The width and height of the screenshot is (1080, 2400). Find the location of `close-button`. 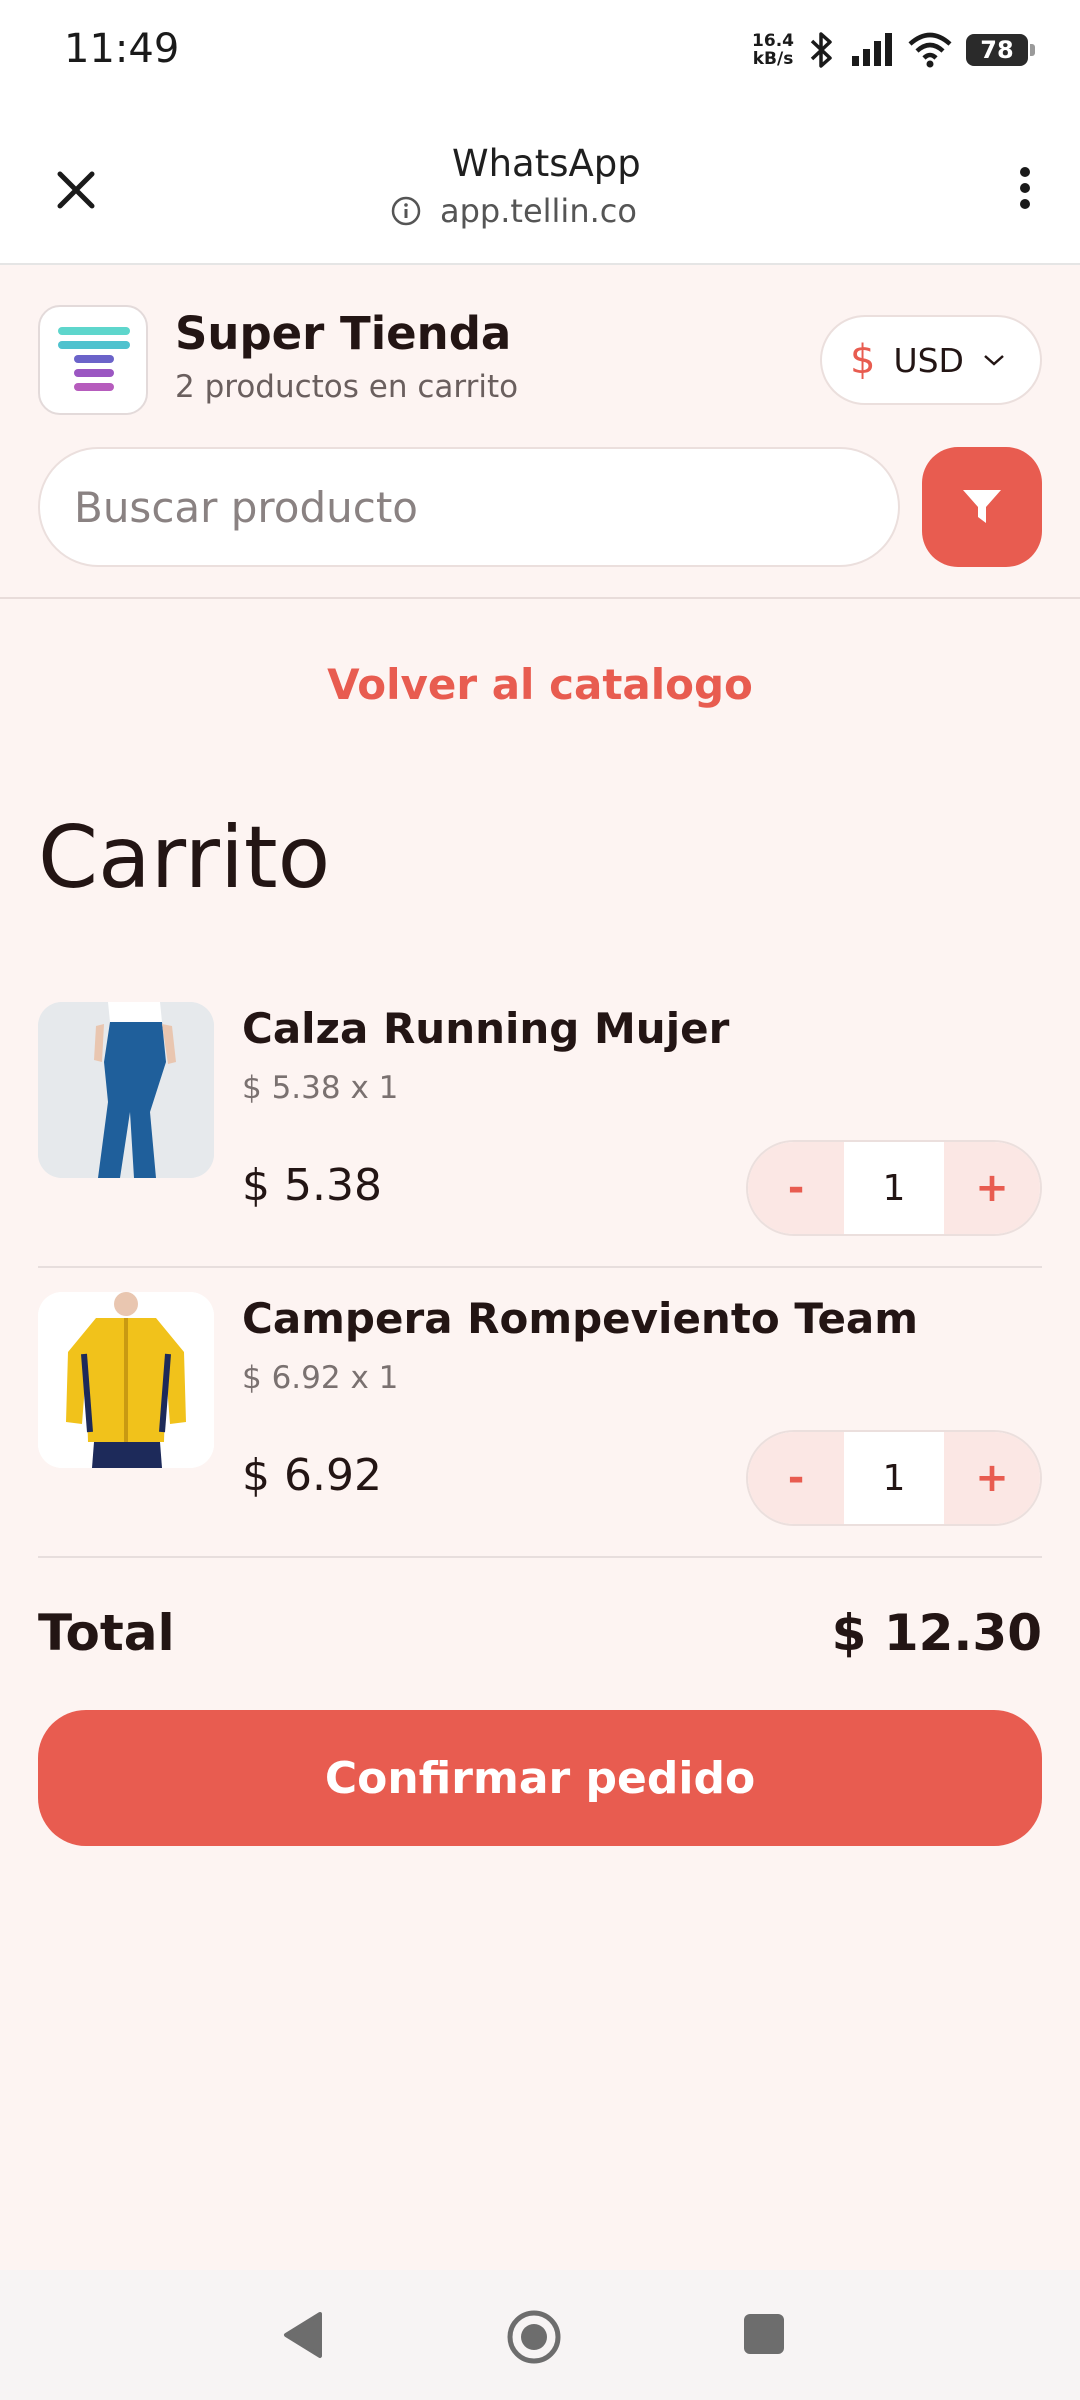

close-button is located at coordinates (76, 190).